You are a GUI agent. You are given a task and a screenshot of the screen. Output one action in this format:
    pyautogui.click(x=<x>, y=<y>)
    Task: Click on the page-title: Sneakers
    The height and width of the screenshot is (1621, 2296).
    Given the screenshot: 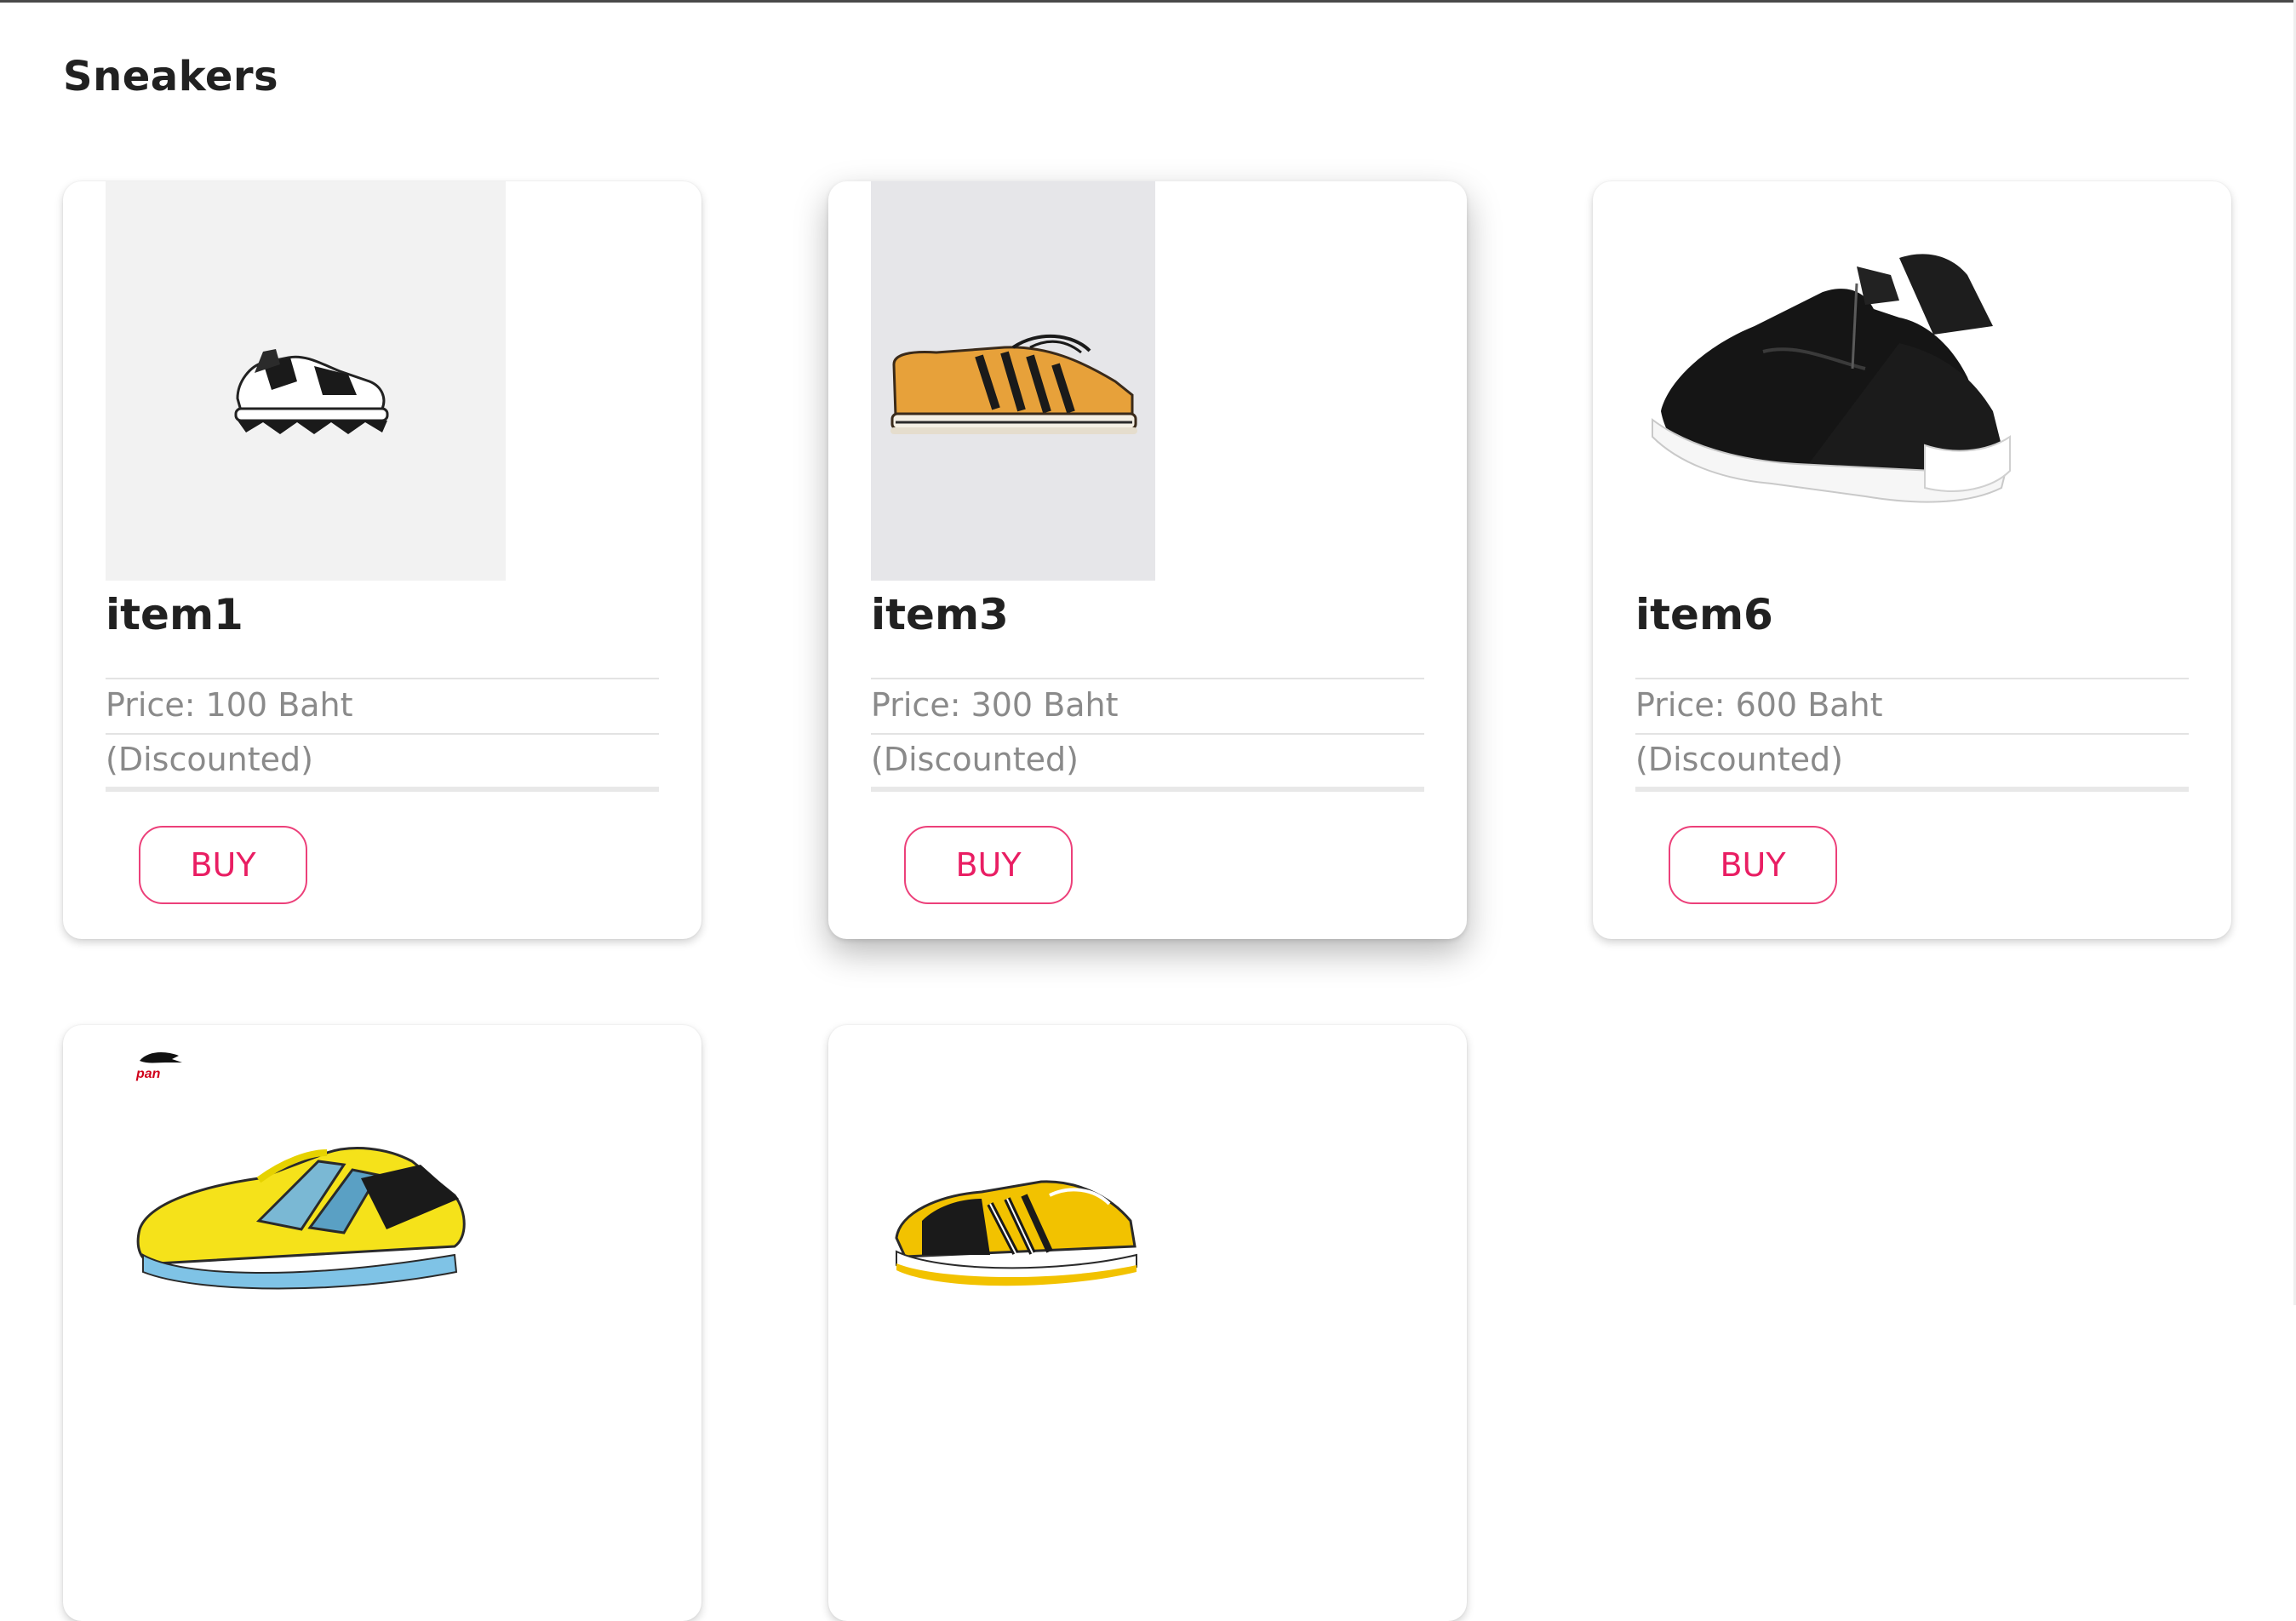 What is the action you would take?
    pyautogui.click(x=171, y=76)
    